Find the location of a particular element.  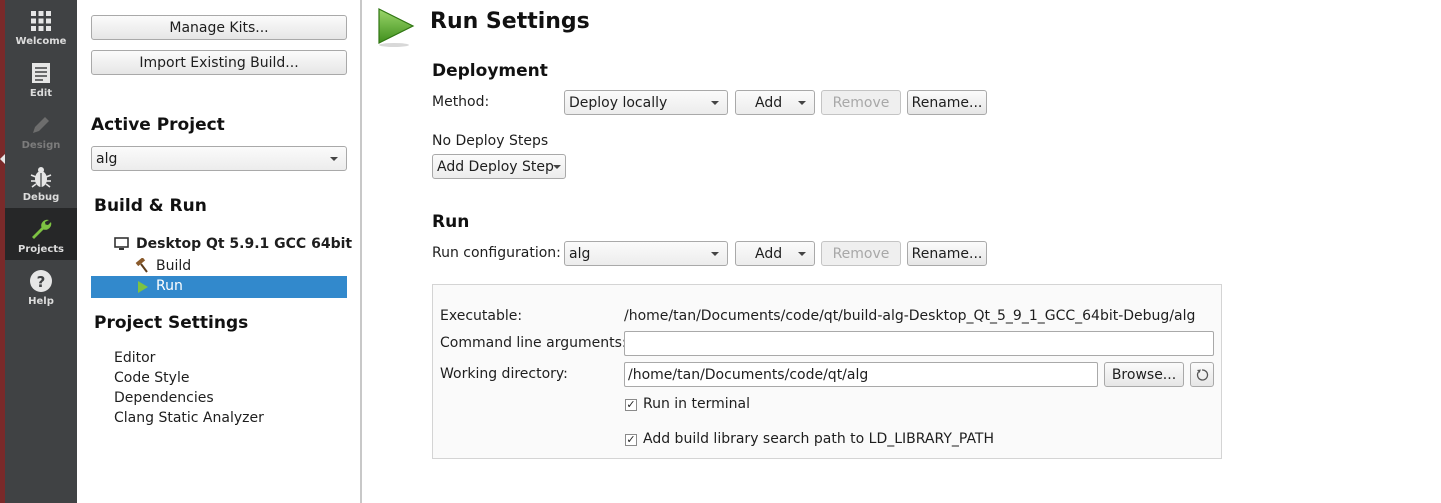

mode-welcome: Welcome is located at coordinates (41, 26).